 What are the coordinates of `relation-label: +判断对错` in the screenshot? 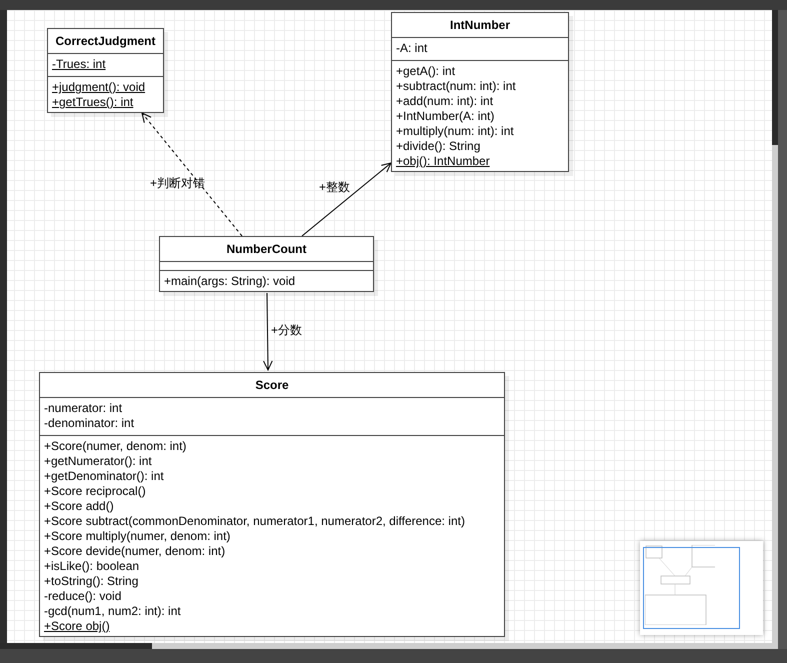 It's located at (178, 183).